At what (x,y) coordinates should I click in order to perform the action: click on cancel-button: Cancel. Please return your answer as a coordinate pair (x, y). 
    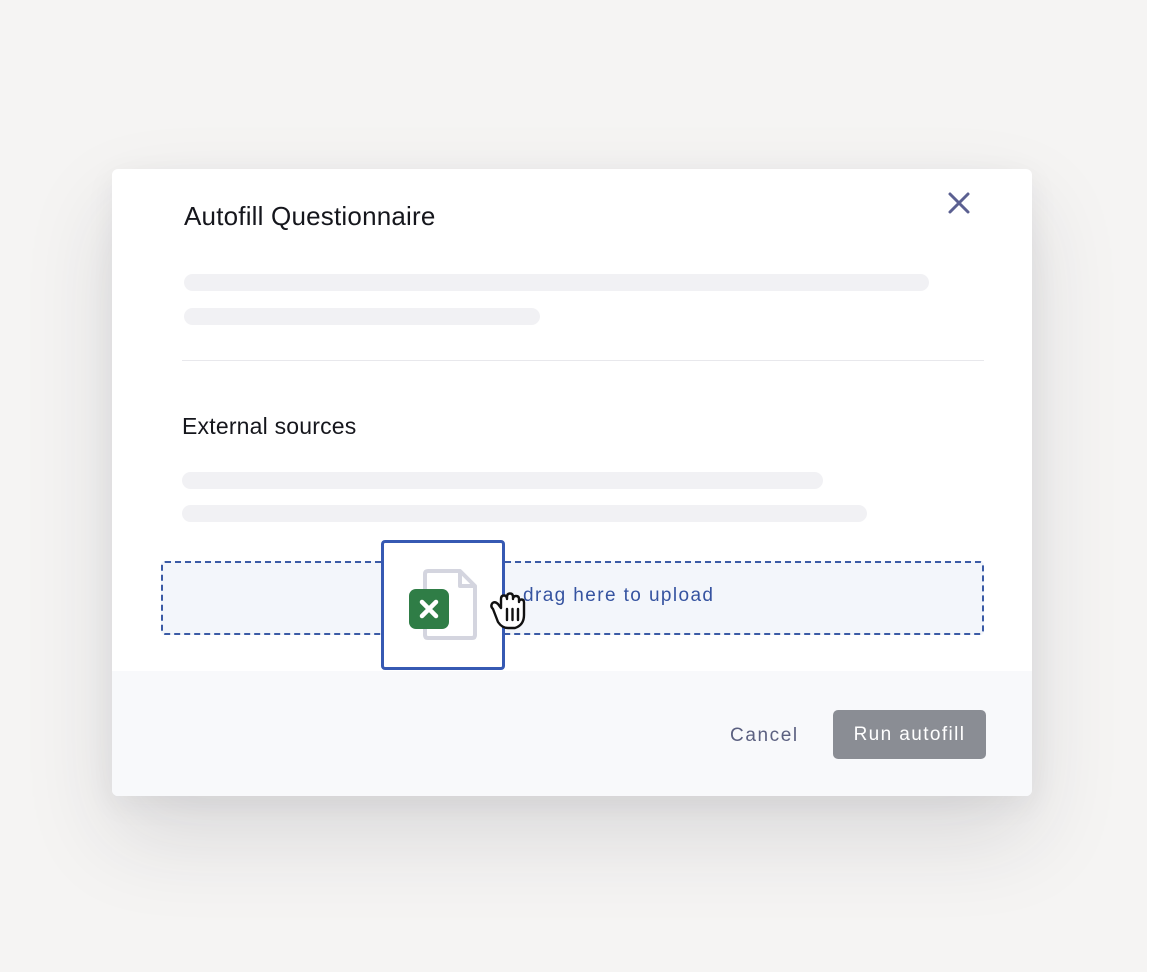
    Looking at the image, I should click on (764, 736).